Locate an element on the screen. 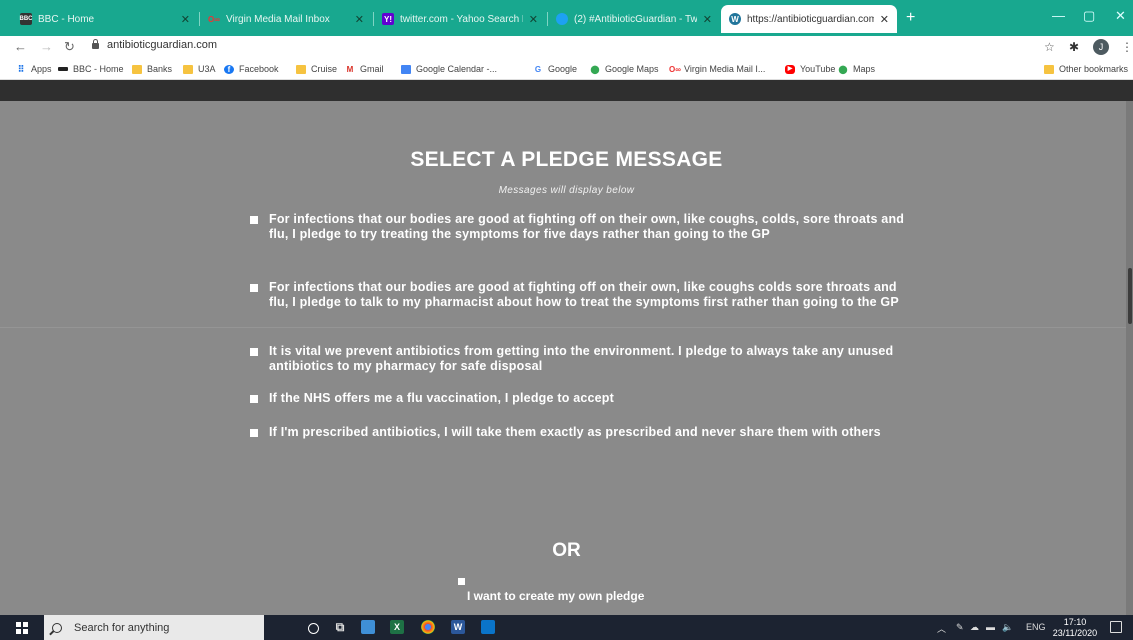  close-window-icon: ✕ is located at coordinates (1120, 16).